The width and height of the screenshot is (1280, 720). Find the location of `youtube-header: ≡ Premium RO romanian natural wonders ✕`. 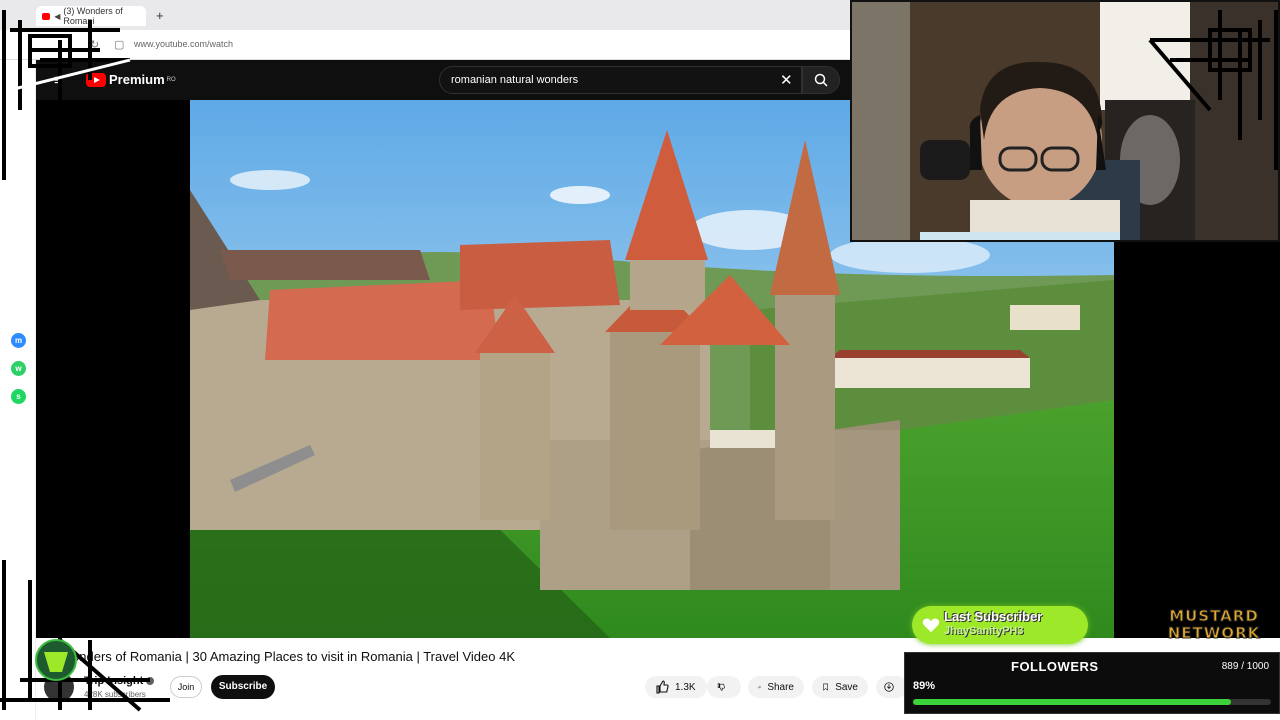

youtube-header: ≡ Premium RO romanian natural wonders ✕ is located at coordinates (443, 80).